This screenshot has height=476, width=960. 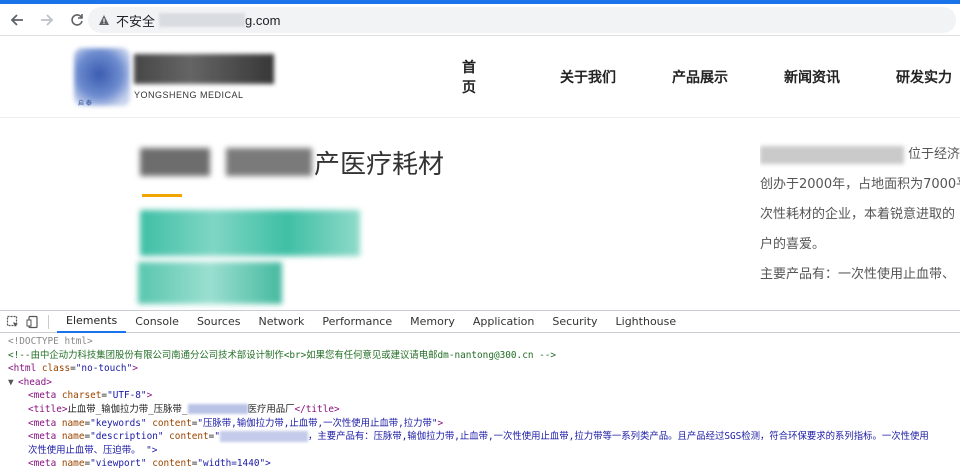 What do you see at coordinates (317, 423) in the screenshot?
I see `keywords-content-value: "压脉带,输伽拉力带,止血带,一次性使用止血带,拉力带"` at bounding box center [317, 423].